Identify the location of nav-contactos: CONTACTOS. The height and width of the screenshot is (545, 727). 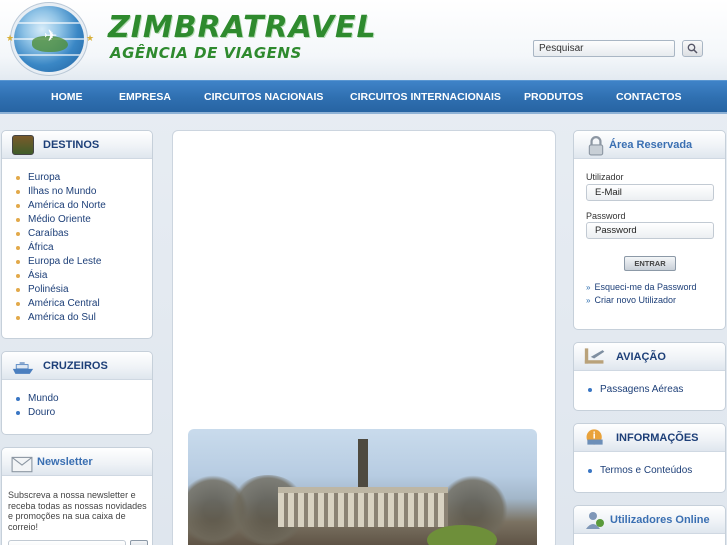
(649, 97).